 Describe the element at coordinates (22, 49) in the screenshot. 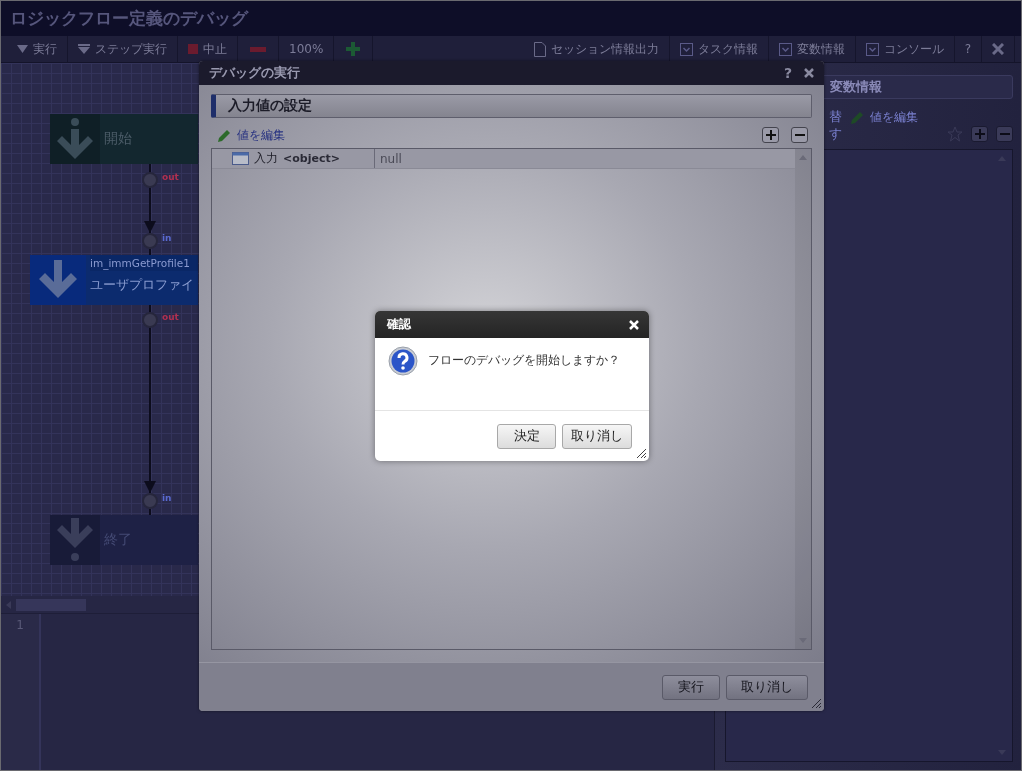

I see `triangle-down-icon` at that location.